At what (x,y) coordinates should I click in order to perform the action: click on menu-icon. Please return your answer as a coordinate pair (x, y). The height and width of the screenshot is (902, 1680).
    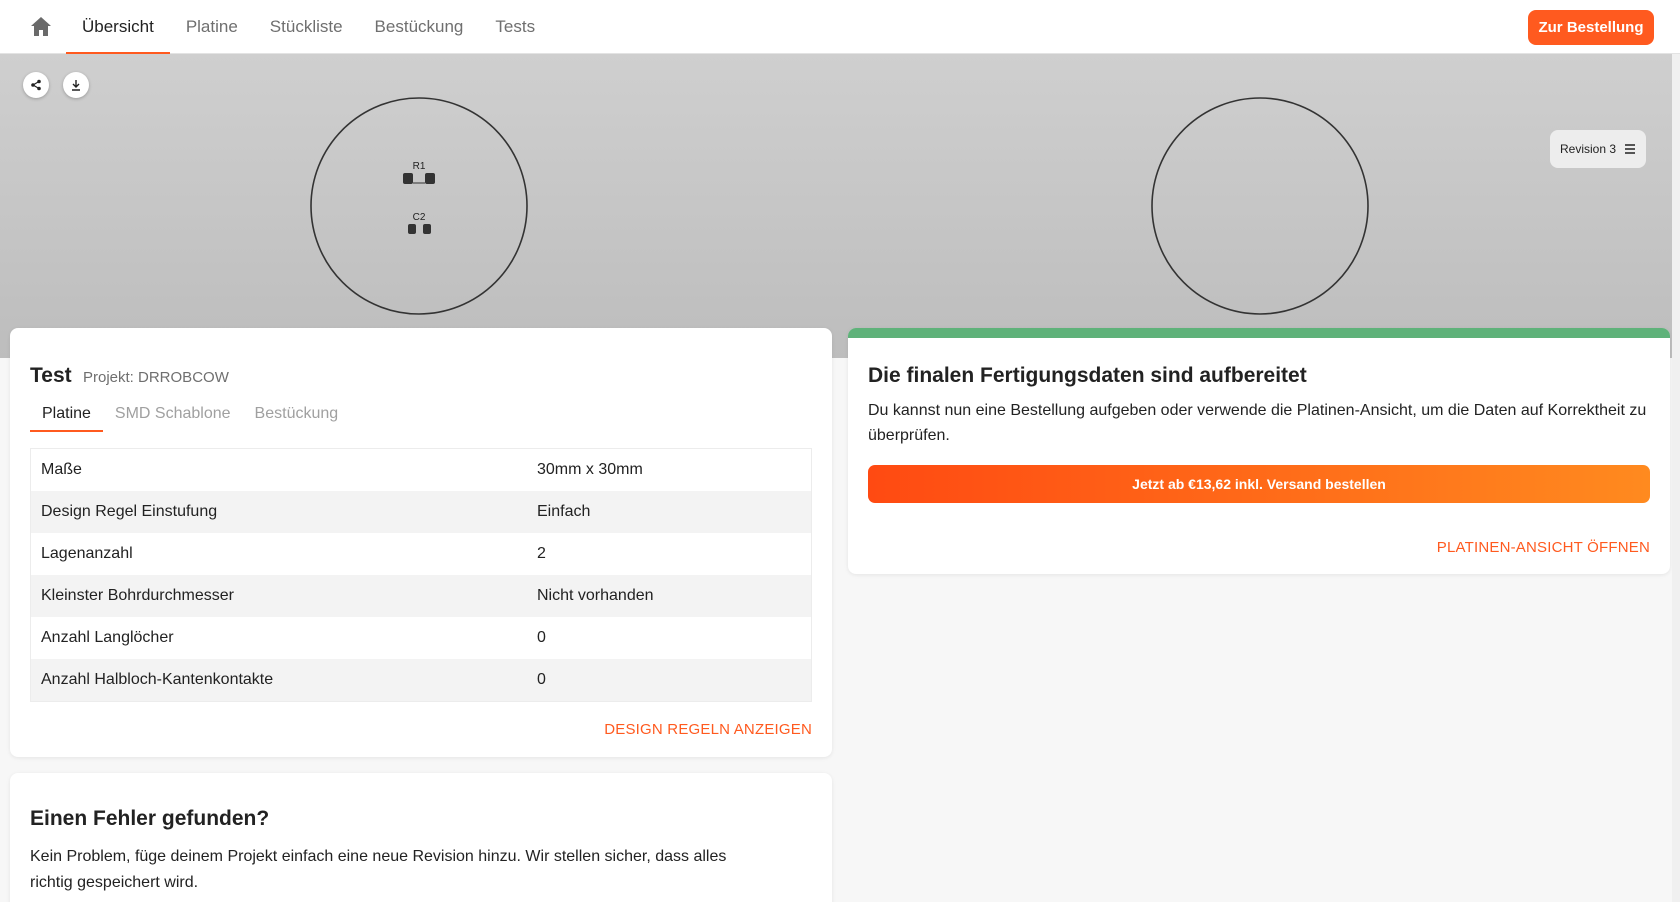
    Looking at the image, I should click on (1630, 149).